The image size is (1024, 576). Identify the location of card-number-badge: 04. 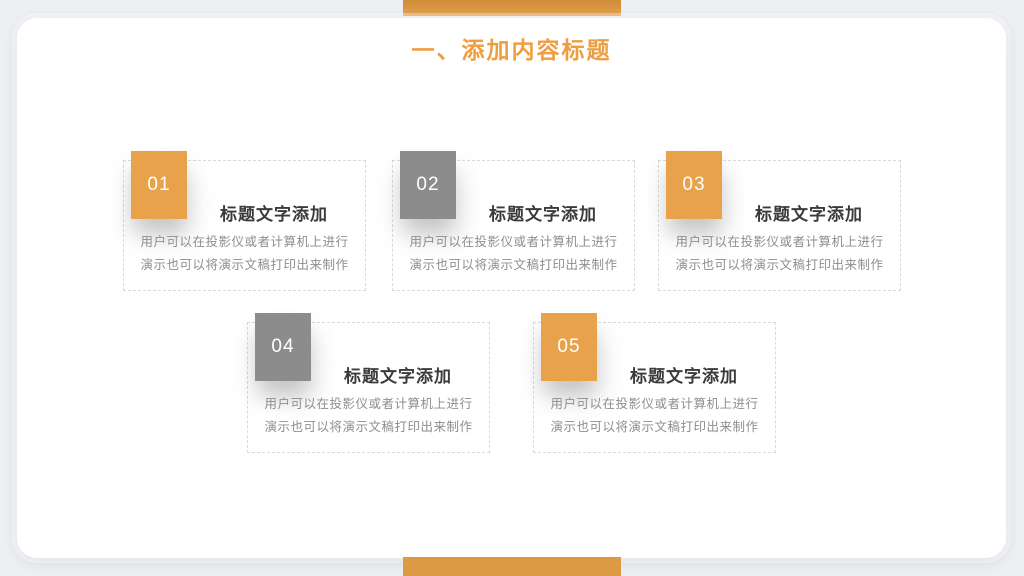
(283, 347).